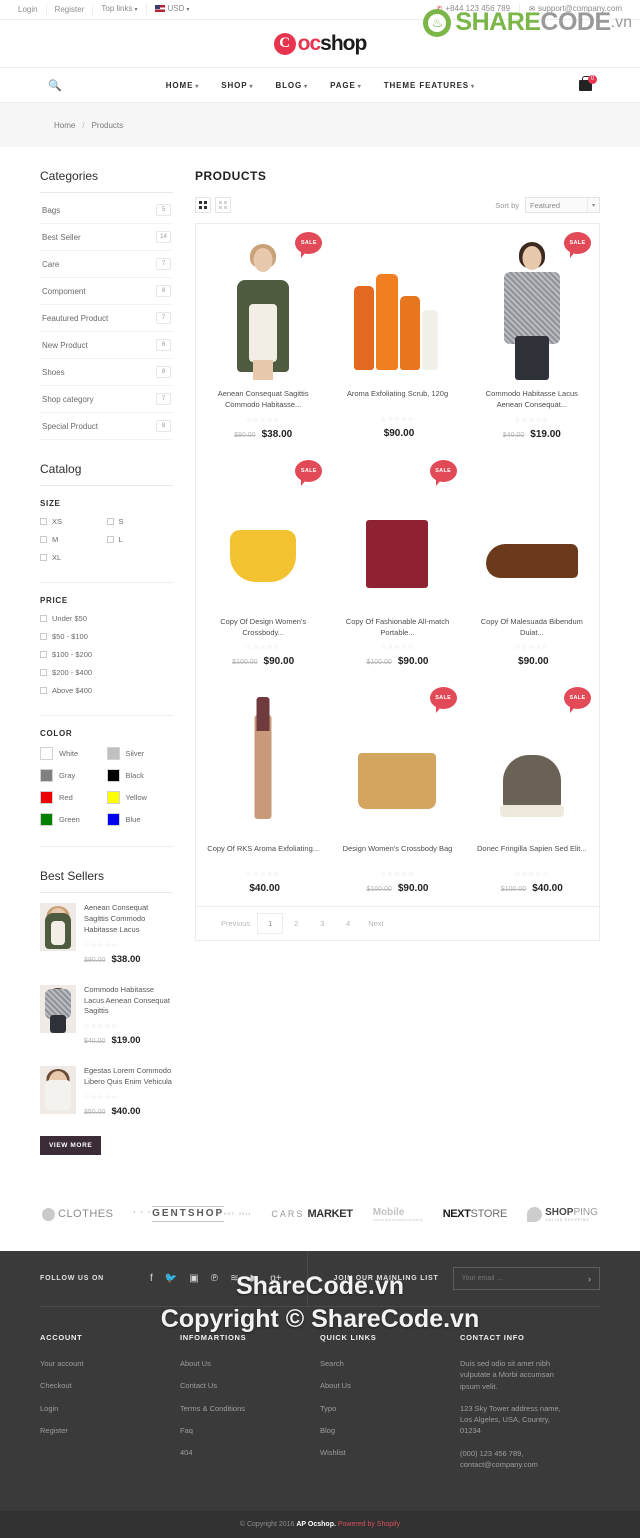  I want to click on sidebar-item-bags: Bags 5, so click(106, 210).